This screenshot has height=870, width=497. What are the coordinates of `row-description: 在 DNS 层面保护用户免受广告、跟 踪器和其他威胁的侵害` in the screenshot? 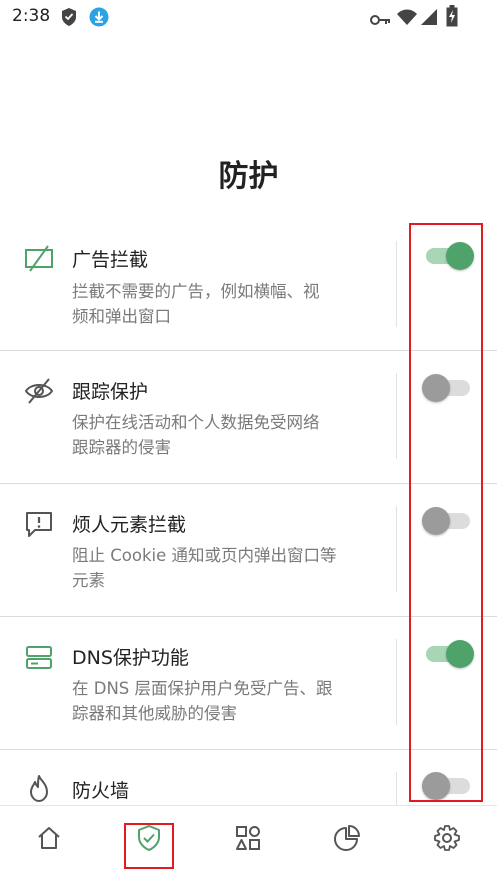 It's located at (222, 701).